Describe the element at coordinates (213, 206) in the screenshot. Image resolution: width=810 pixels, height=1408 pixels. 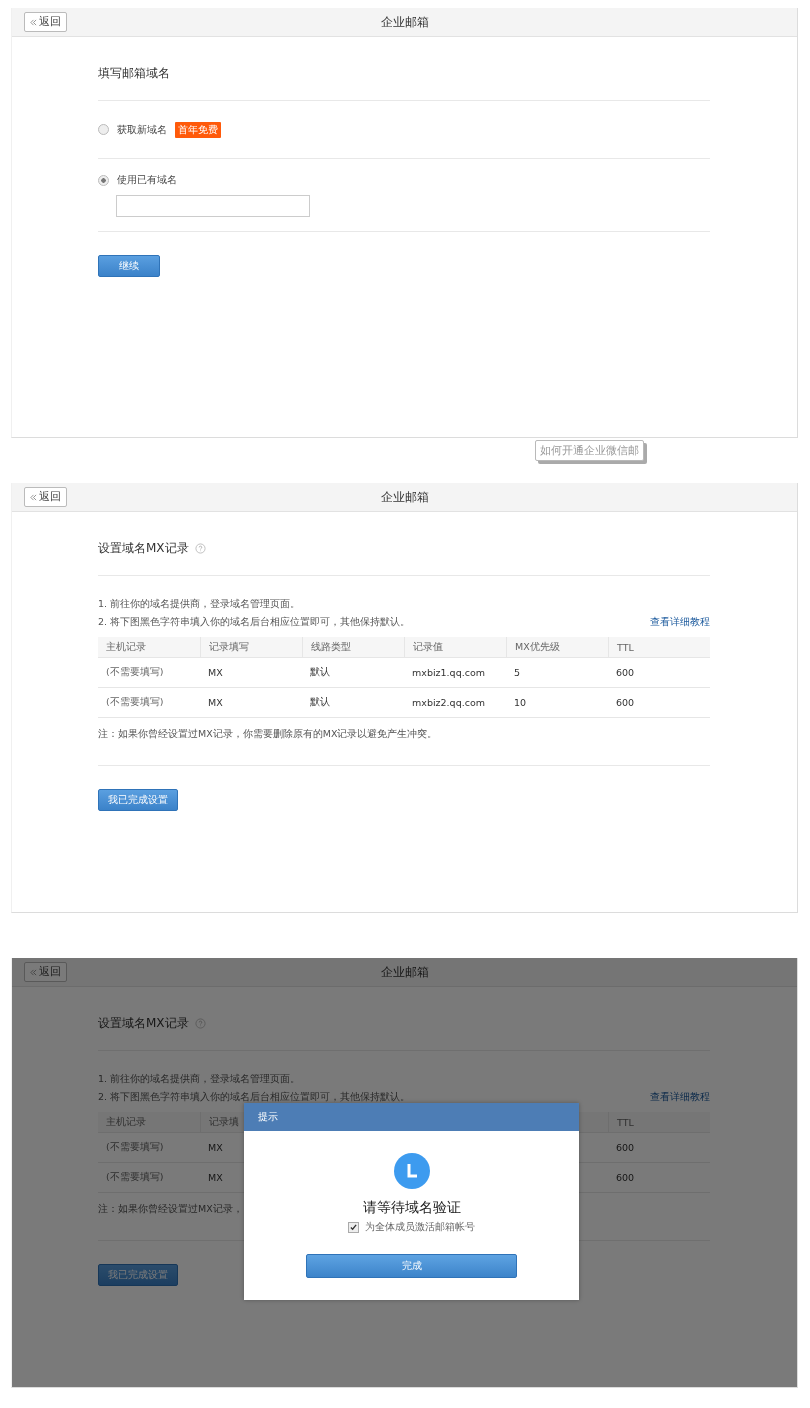
I see `domain-input-field` at that location.